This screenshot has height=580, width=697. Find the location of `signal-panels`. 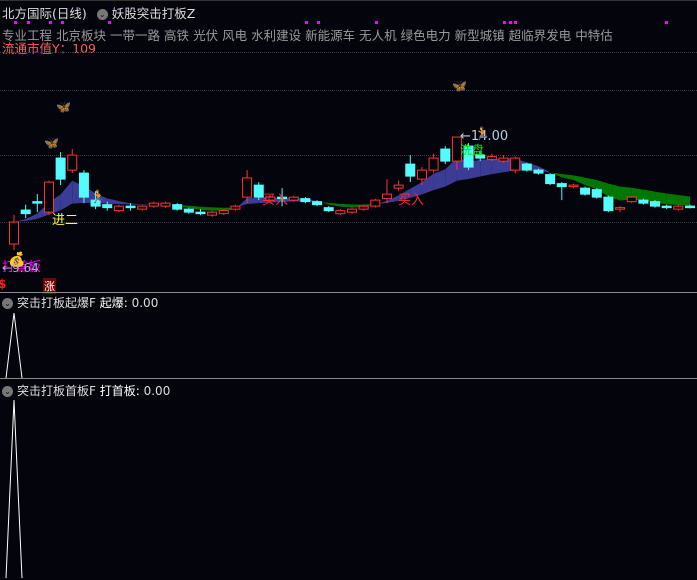

signal-panels is located at coordinates (14, 445).